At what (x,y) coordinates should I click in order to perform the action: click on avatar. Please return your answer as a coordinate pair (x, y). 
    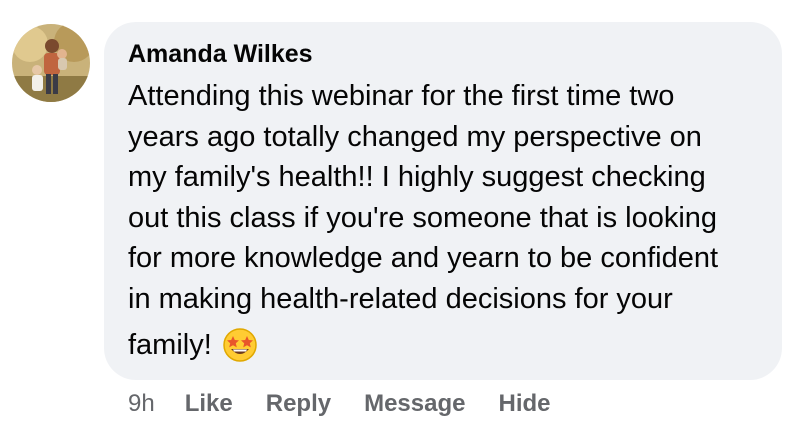
    Looking at the image, I should click on (51, 63).